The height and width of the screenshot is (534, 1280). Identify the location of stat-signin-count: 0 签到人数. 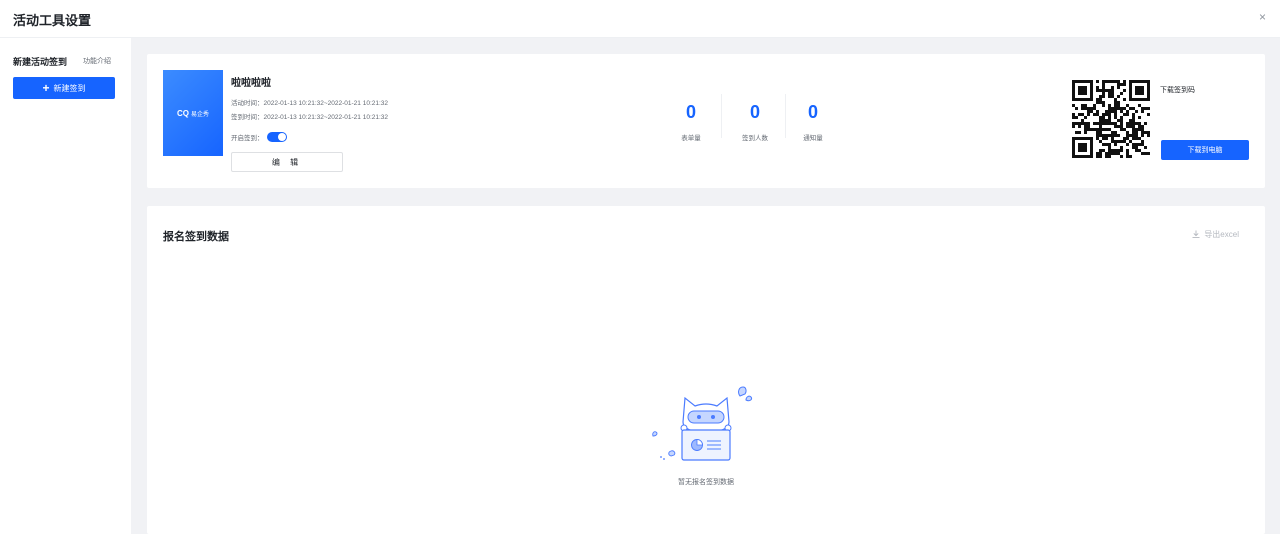
(755, 122).